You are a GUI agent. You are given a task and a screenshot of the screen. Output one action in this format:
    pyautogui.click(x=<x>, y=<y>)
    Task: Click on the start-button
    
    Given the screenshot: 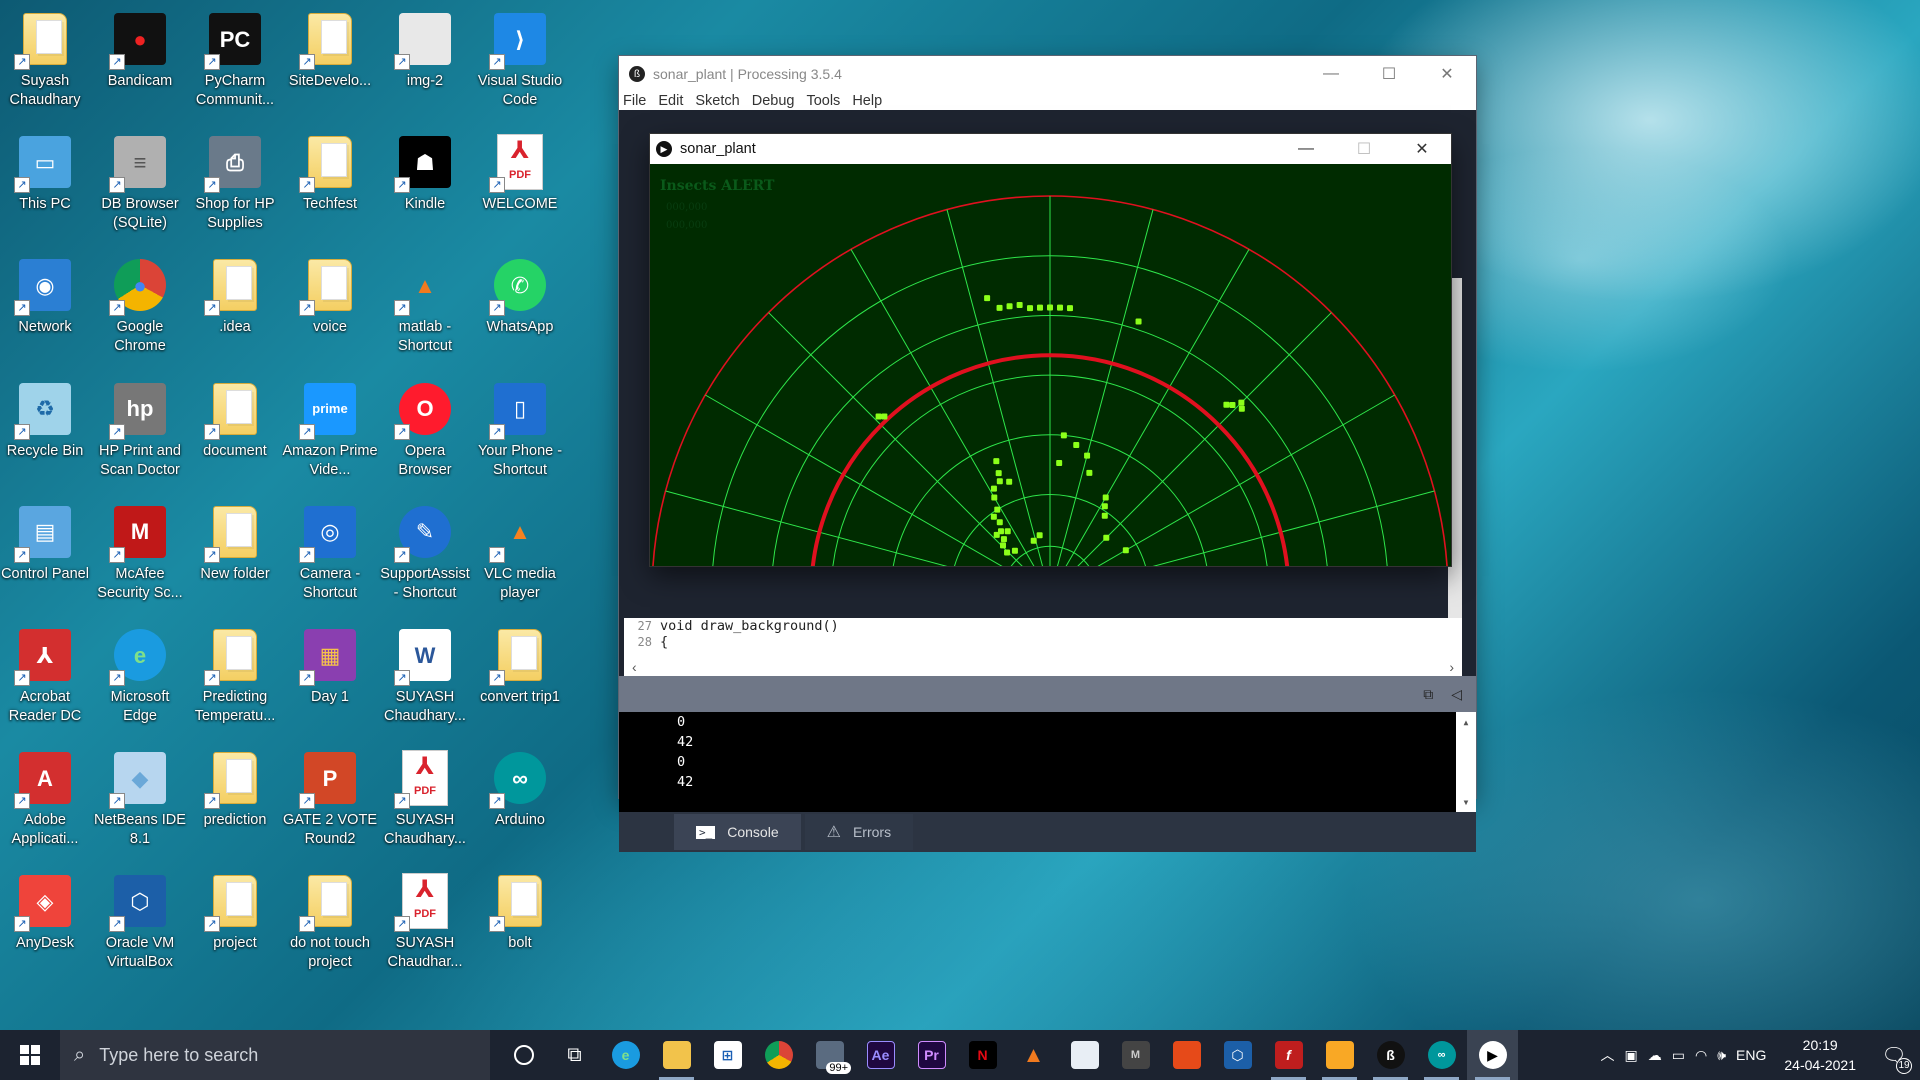 What is the action you would take?
    pyautogui.click(x=30, y=1055)
    